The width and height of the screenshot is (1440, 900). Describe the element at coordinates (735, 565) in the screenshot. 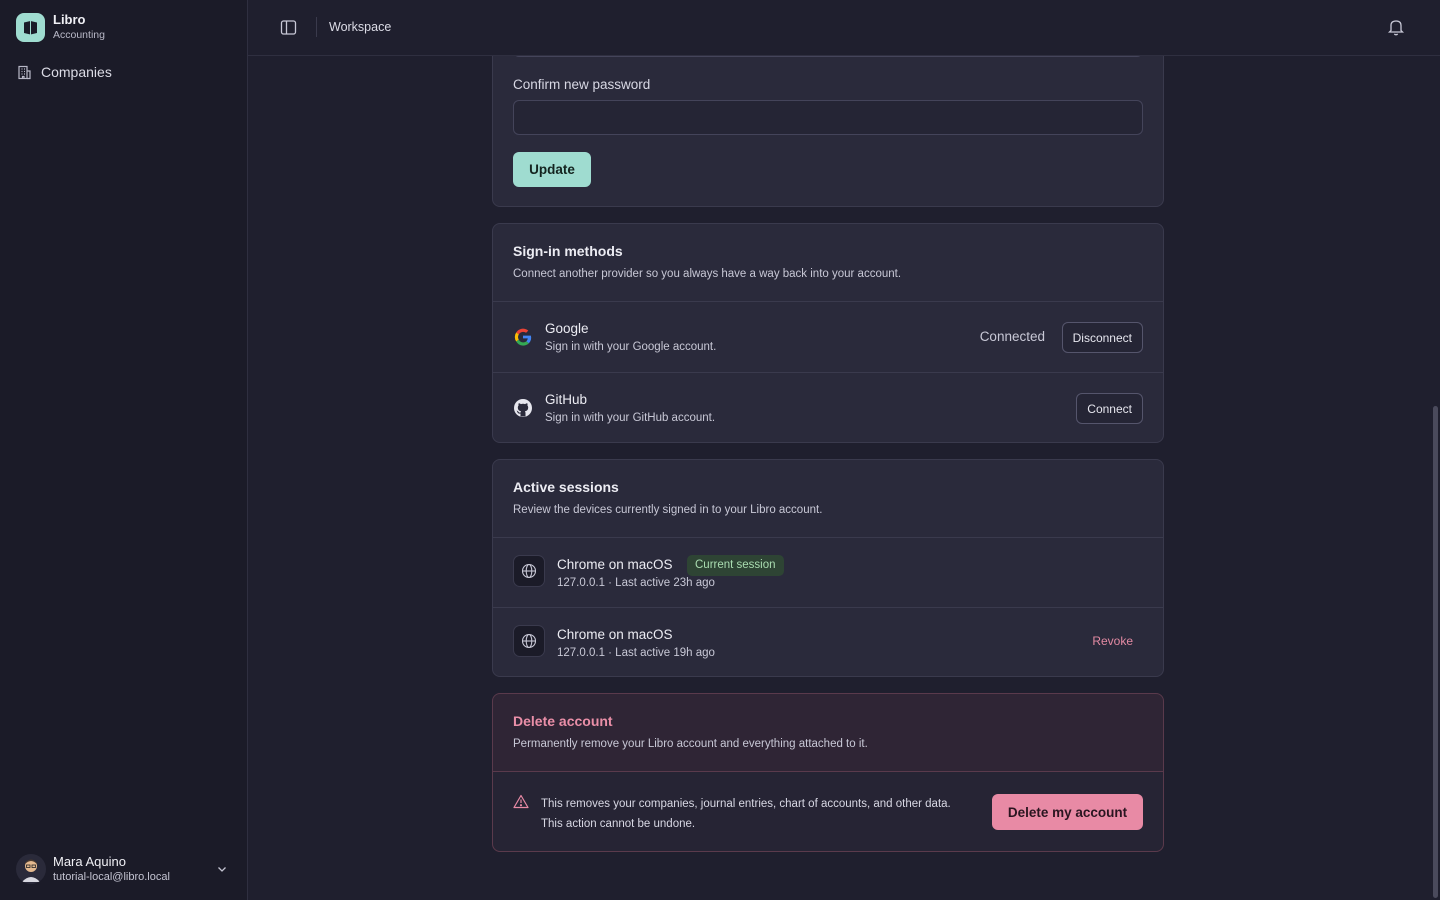

I see `current-session-badge: Current session` at that location.